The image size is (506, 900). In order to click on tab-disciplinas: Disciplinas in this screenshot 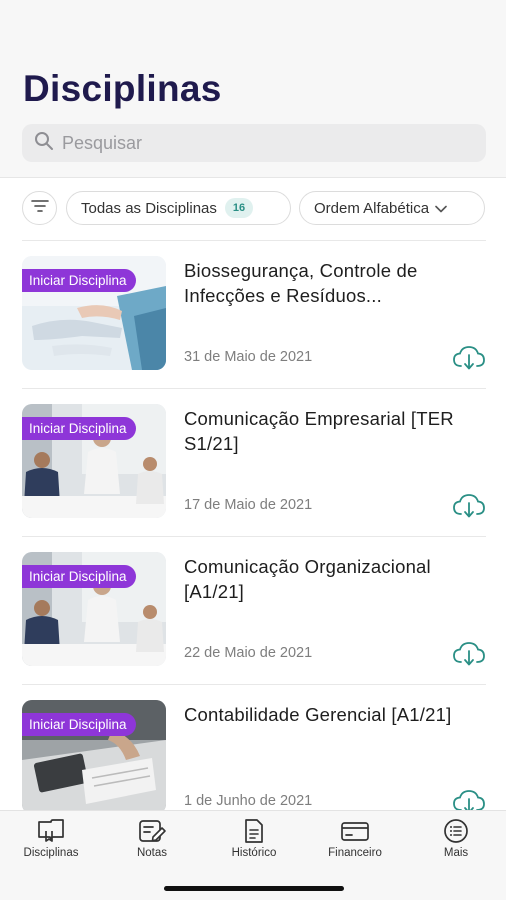, I will do `click(51, 839)`.